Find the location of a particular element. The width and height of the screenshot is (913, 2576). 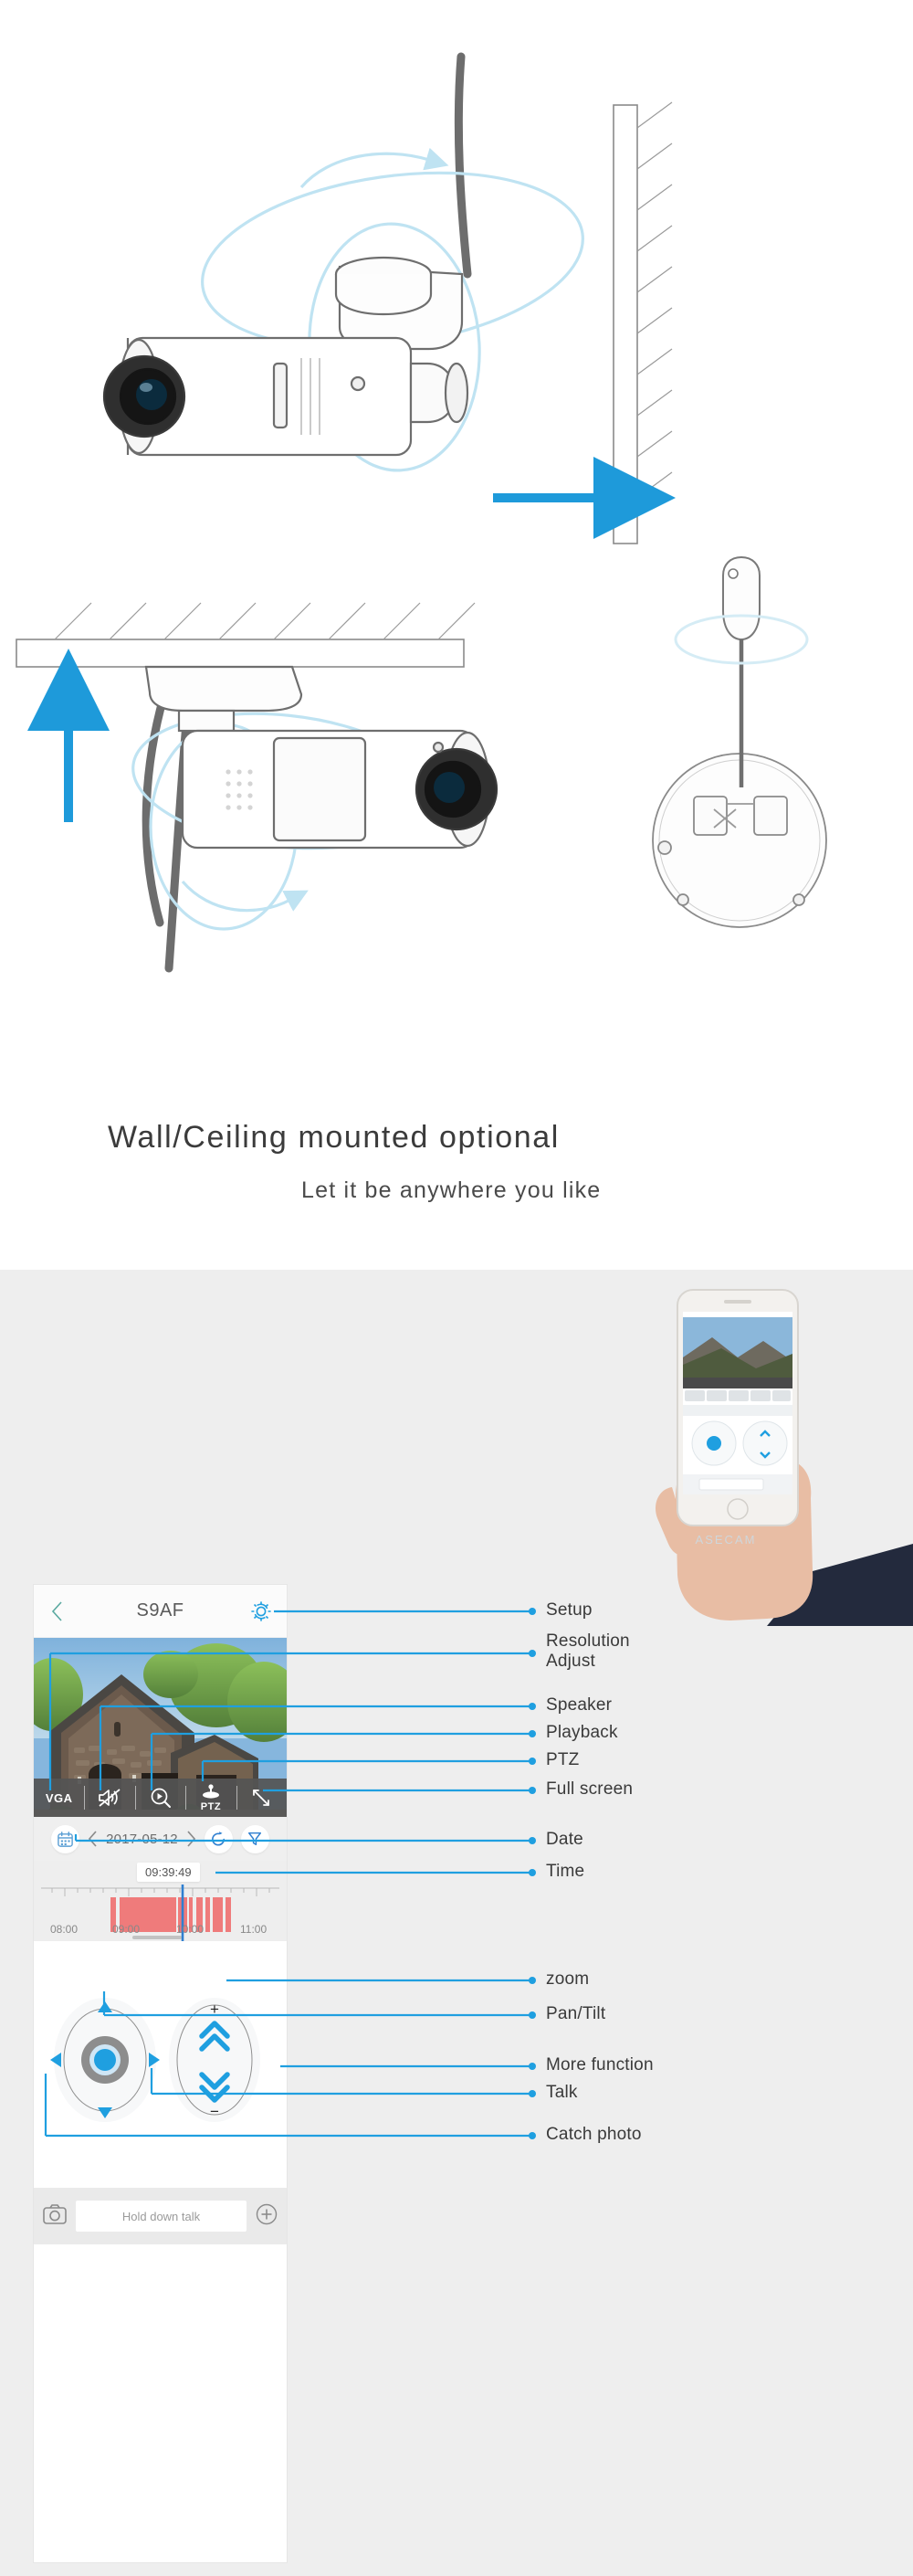

app-bottom-bar: Hold down talk is located at coordinates (161, 2216).